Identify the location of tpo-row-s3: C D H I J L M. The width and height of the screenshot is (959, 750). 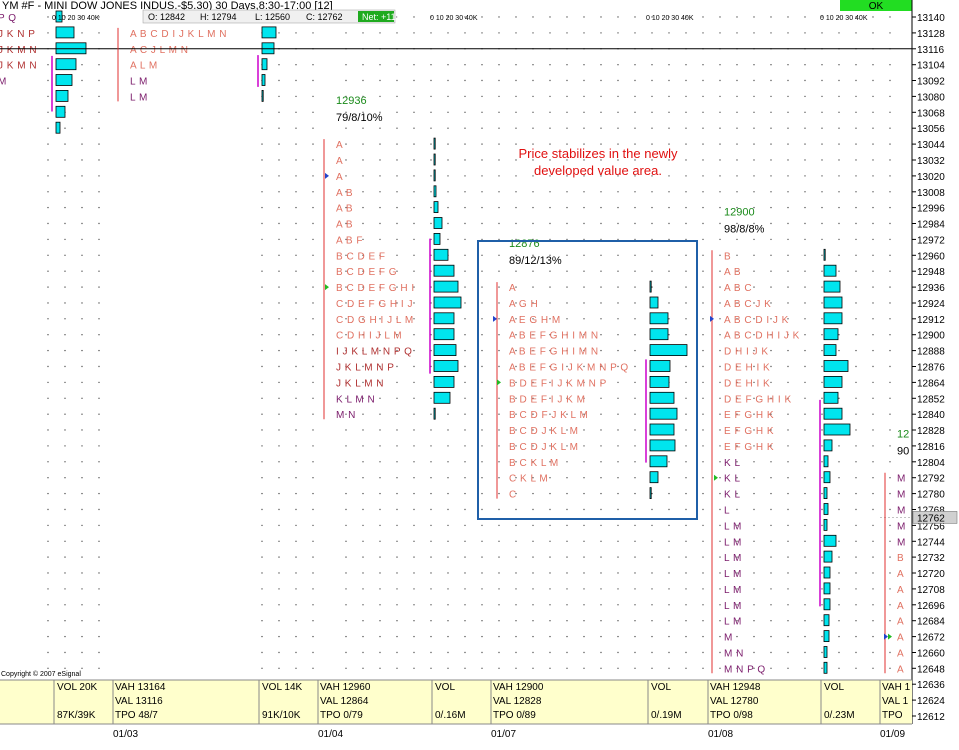
(369, 336).